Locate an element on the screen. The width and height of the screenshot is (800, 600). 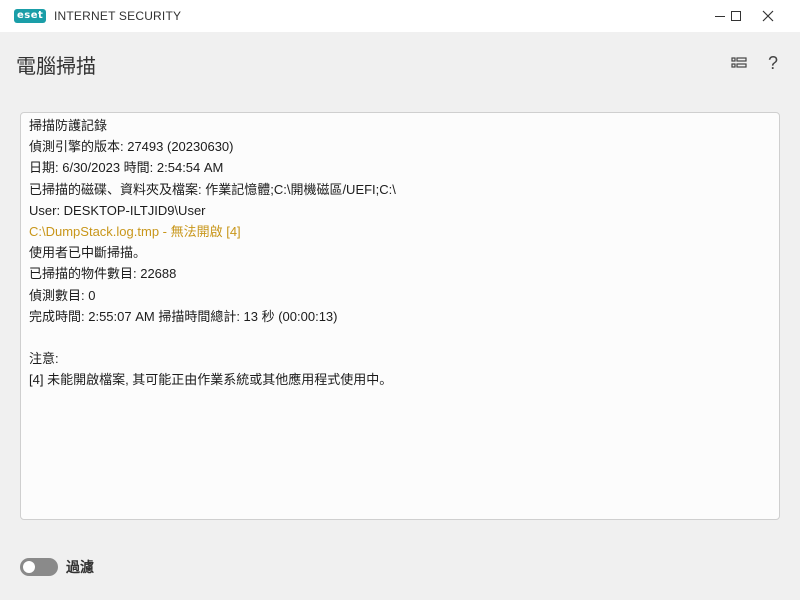
maximize-icon is located at coordinates (736, 16).